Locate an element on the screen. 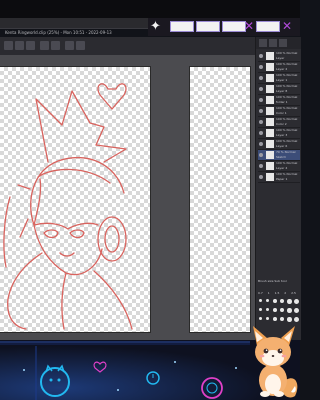  layer-row: 100 % Normal folder 1 is located at coordinates (279, 100).